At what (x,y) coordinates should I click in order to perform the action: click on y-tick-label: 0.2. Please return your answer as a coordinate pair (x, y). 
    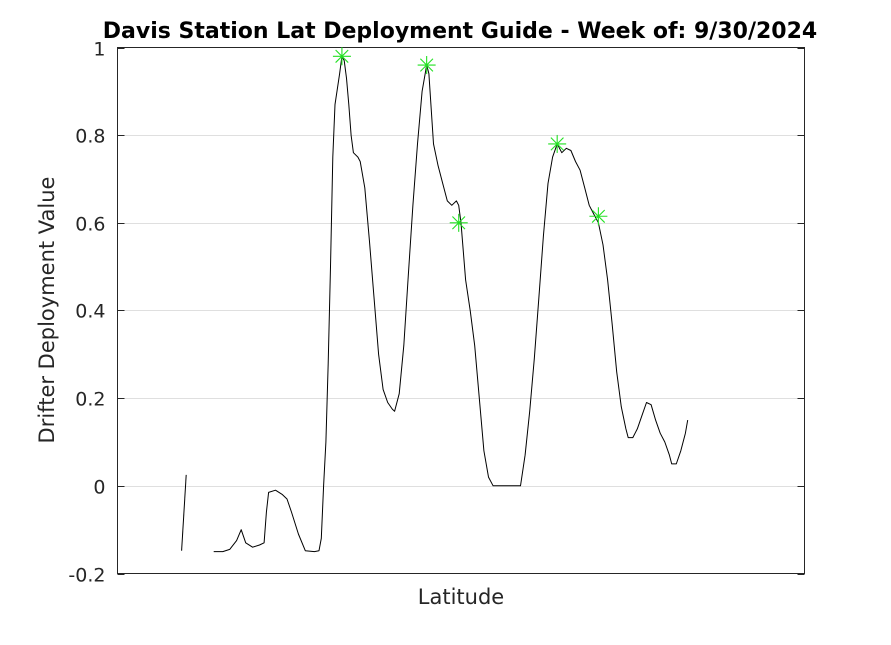
    Looking at the image, I should click on (90, 400).